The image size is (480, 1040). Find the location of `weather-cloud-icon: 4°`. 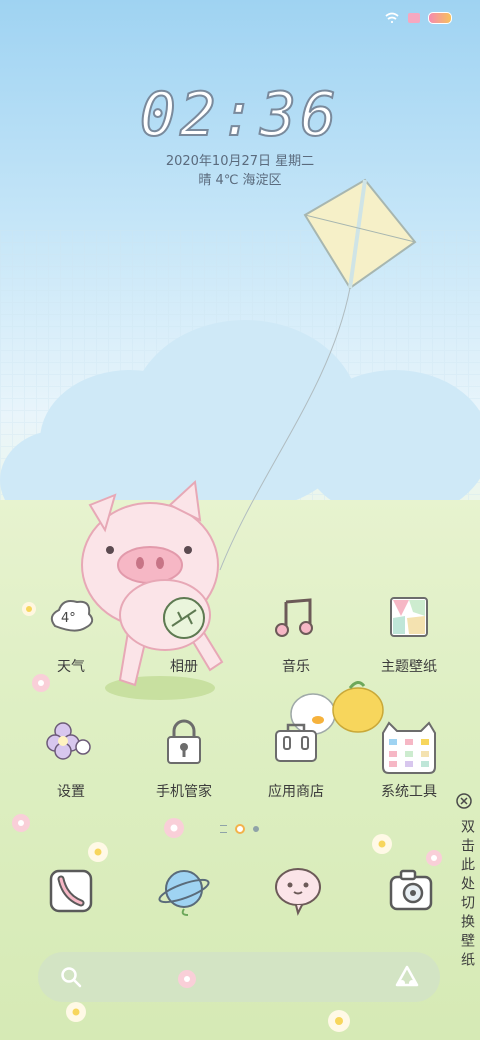

weather-cloud-icon: 4° is located at coordinates (71, 618).